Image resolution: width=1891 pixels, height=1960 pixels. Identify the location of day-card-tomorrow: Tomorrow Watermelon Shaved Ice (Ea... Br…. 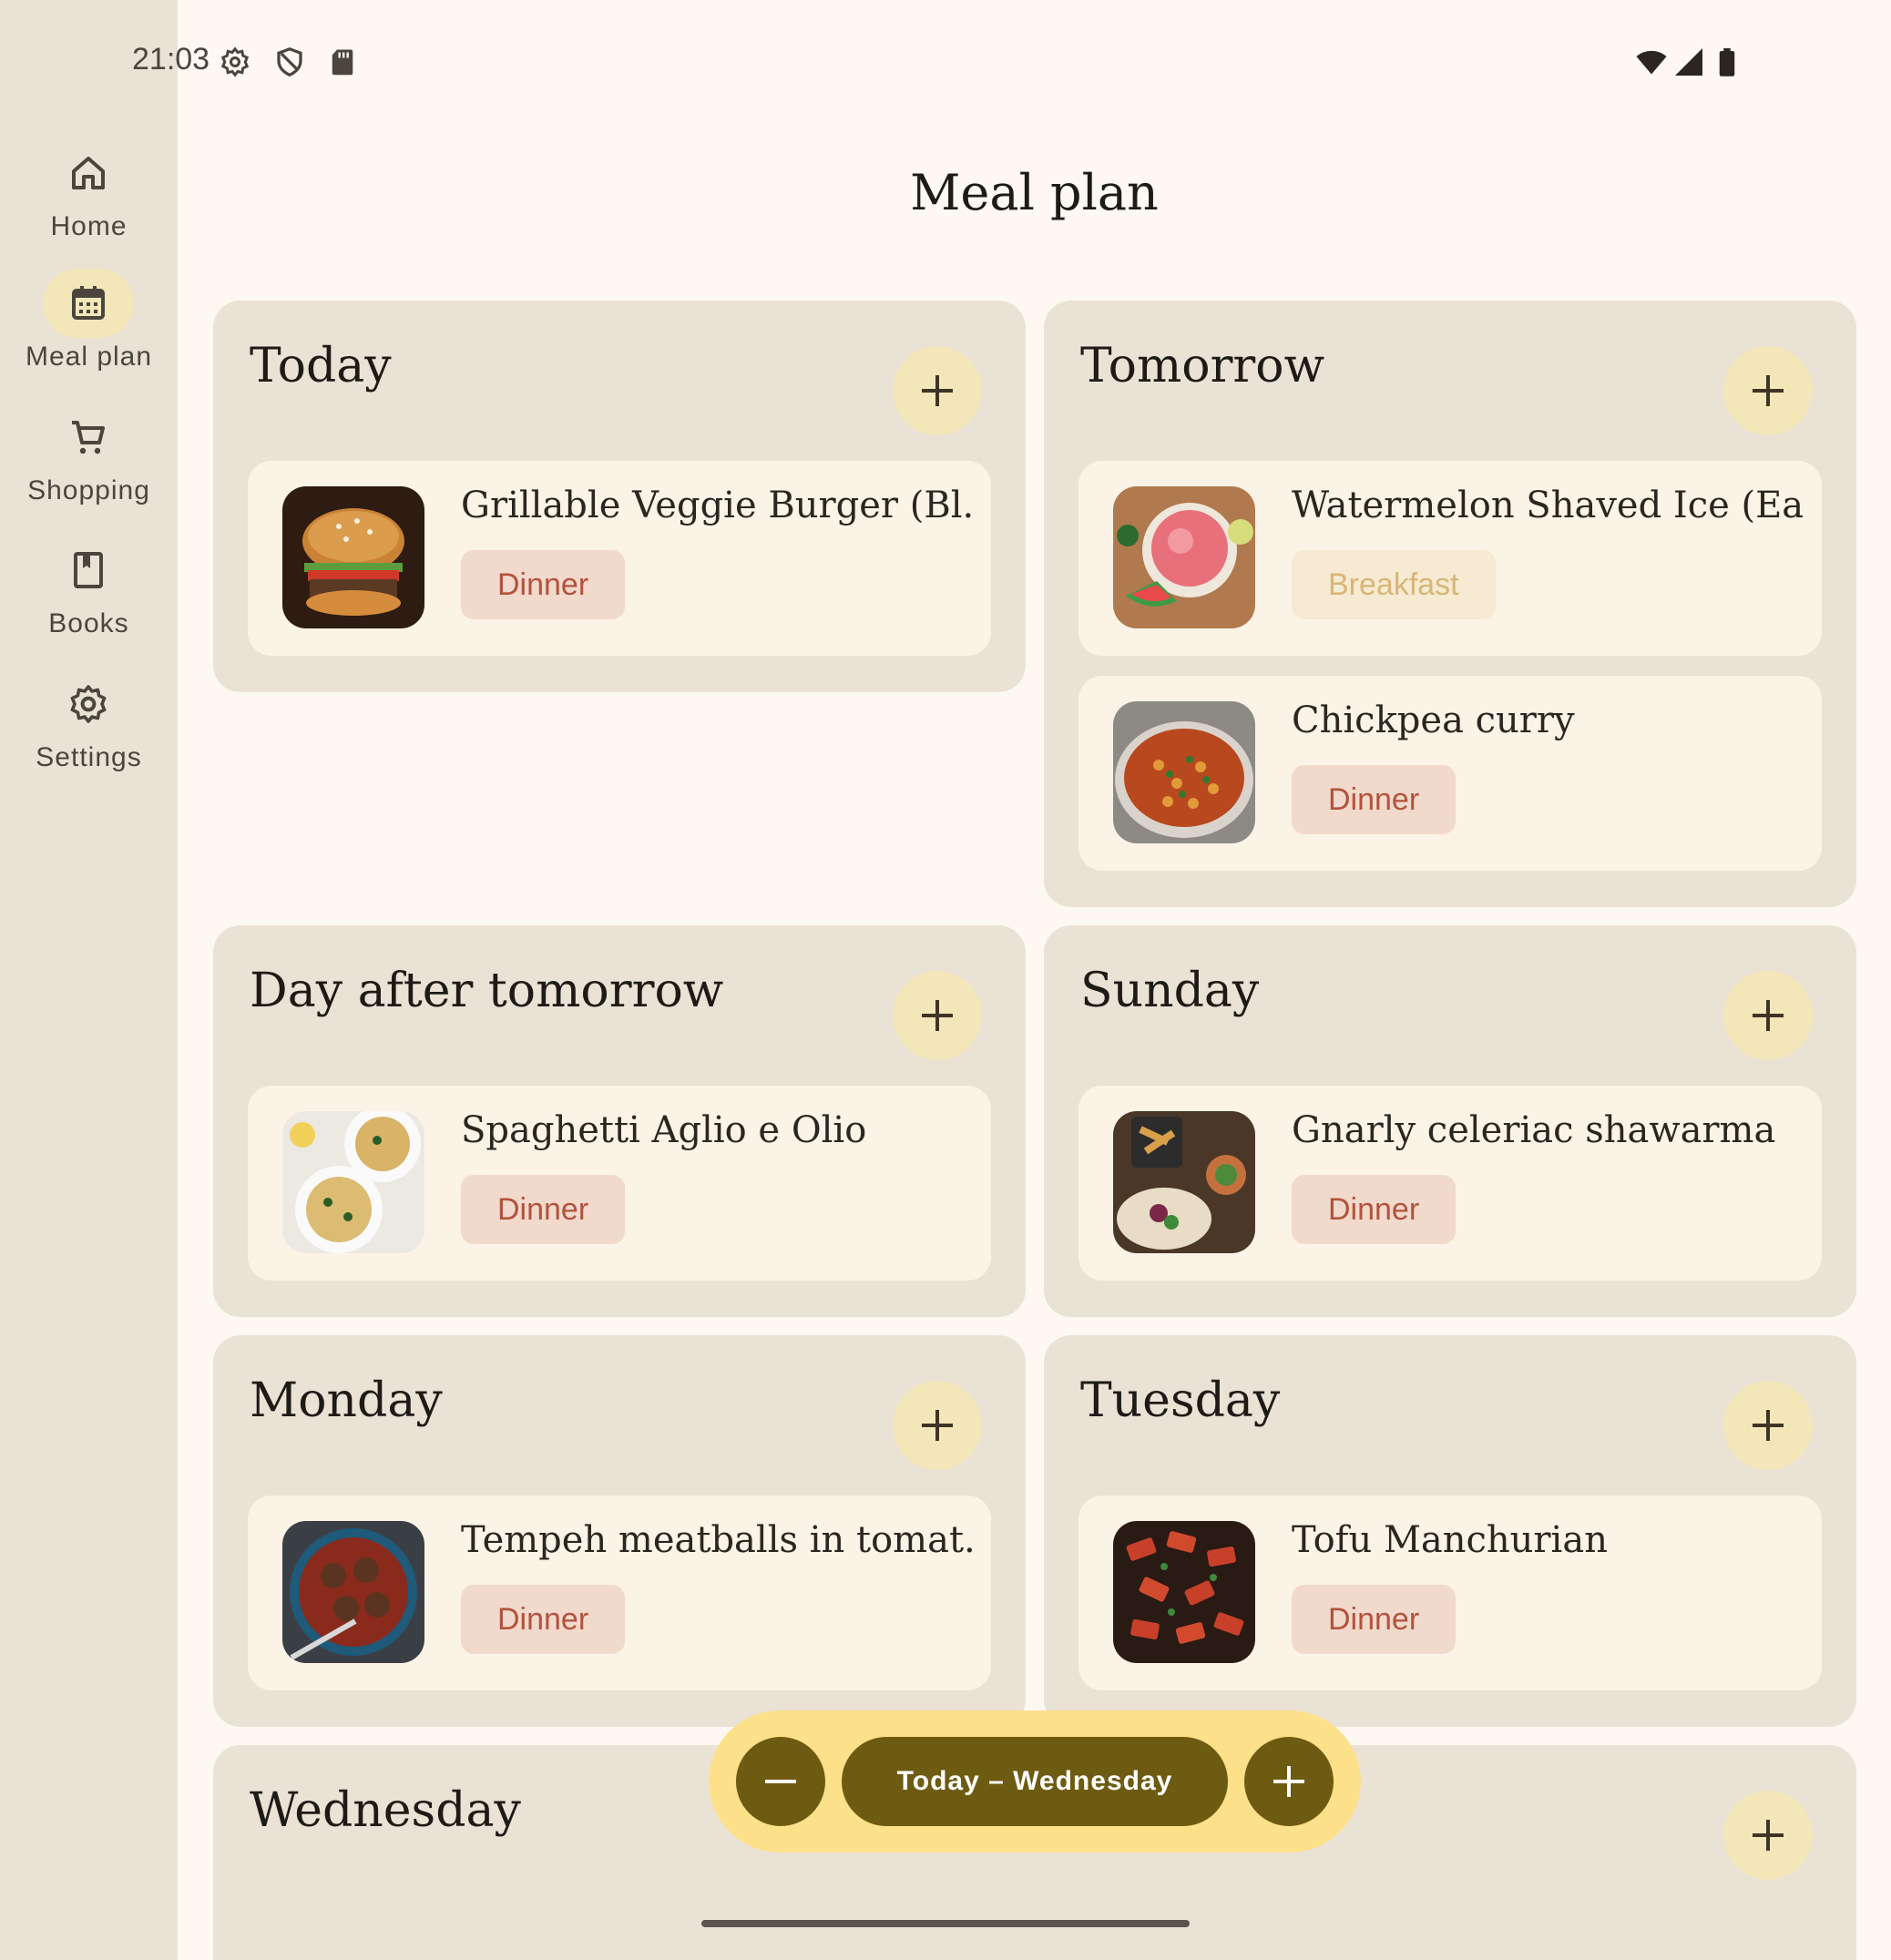
(1450, 604).